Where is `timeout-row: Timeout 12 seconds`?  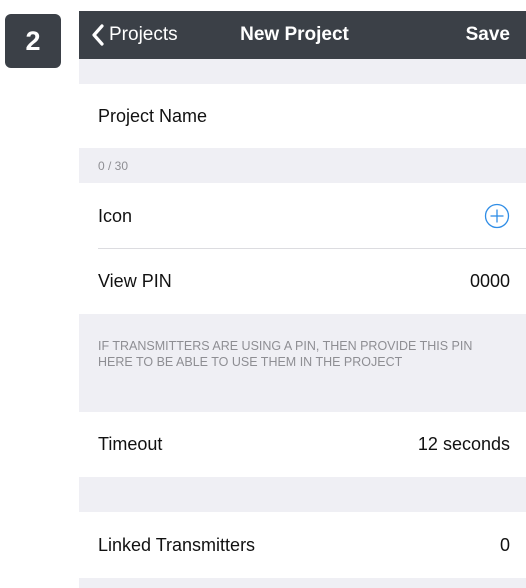 timeout-row: Timeout 12 seconds is located at coordinates (302, 444).